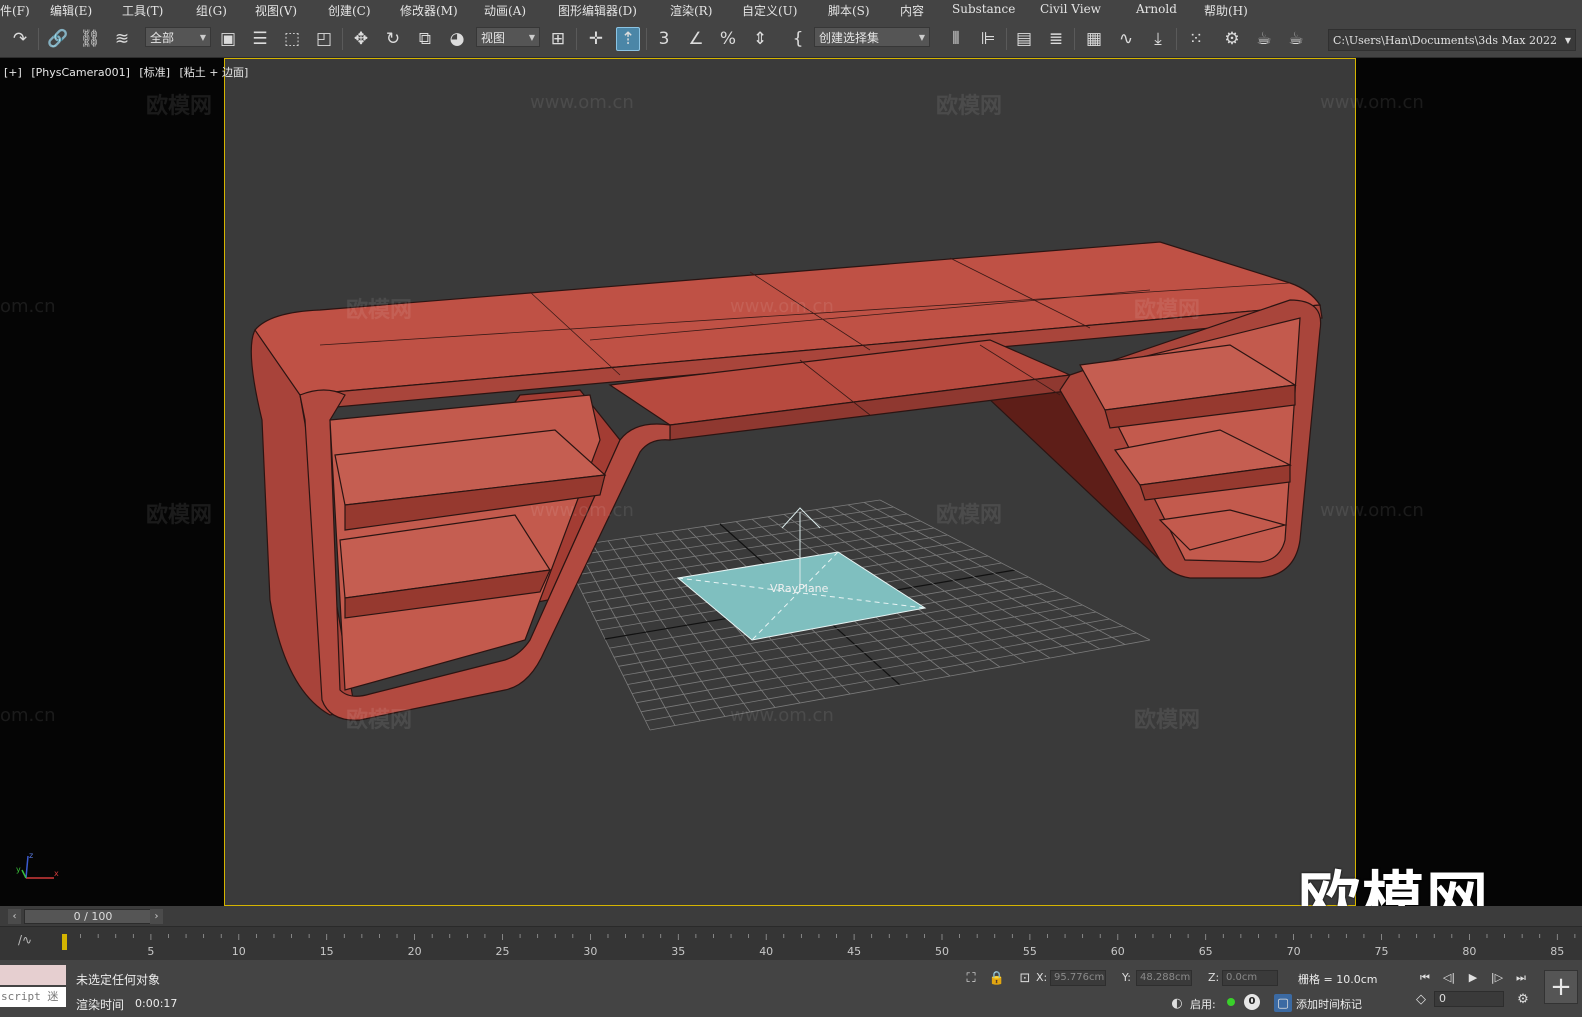  What do you see at coordinates (31, 855) in the screenshot?
I see `svg-text: z` at bounding box center [31, 855].